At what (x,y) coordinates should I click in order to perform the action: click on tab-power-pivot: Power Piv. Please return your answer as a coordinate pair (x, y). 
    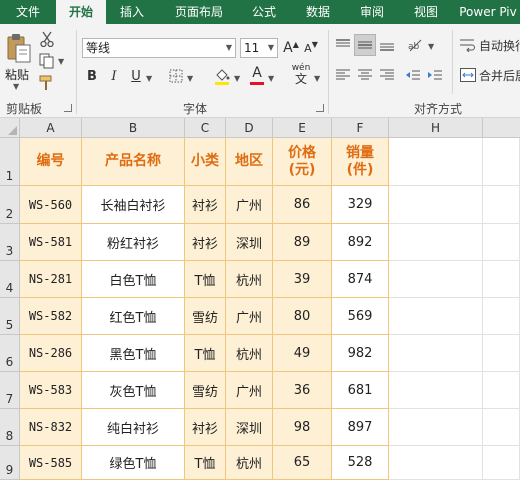
    Looking at the image, I should click on (488, 12).